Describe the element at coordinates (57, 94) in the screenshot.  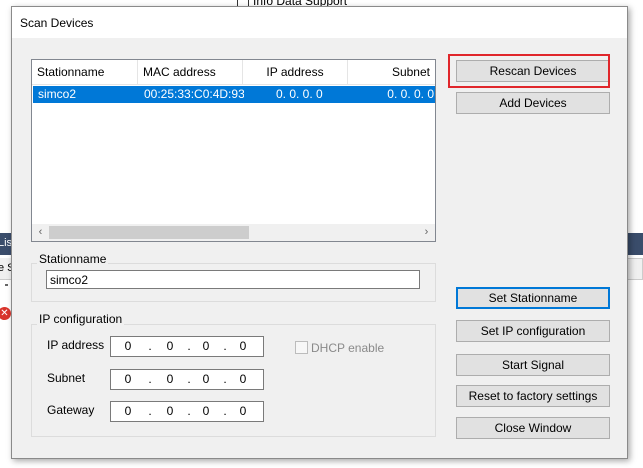
I see `cell-stationname: simco2` at that location.